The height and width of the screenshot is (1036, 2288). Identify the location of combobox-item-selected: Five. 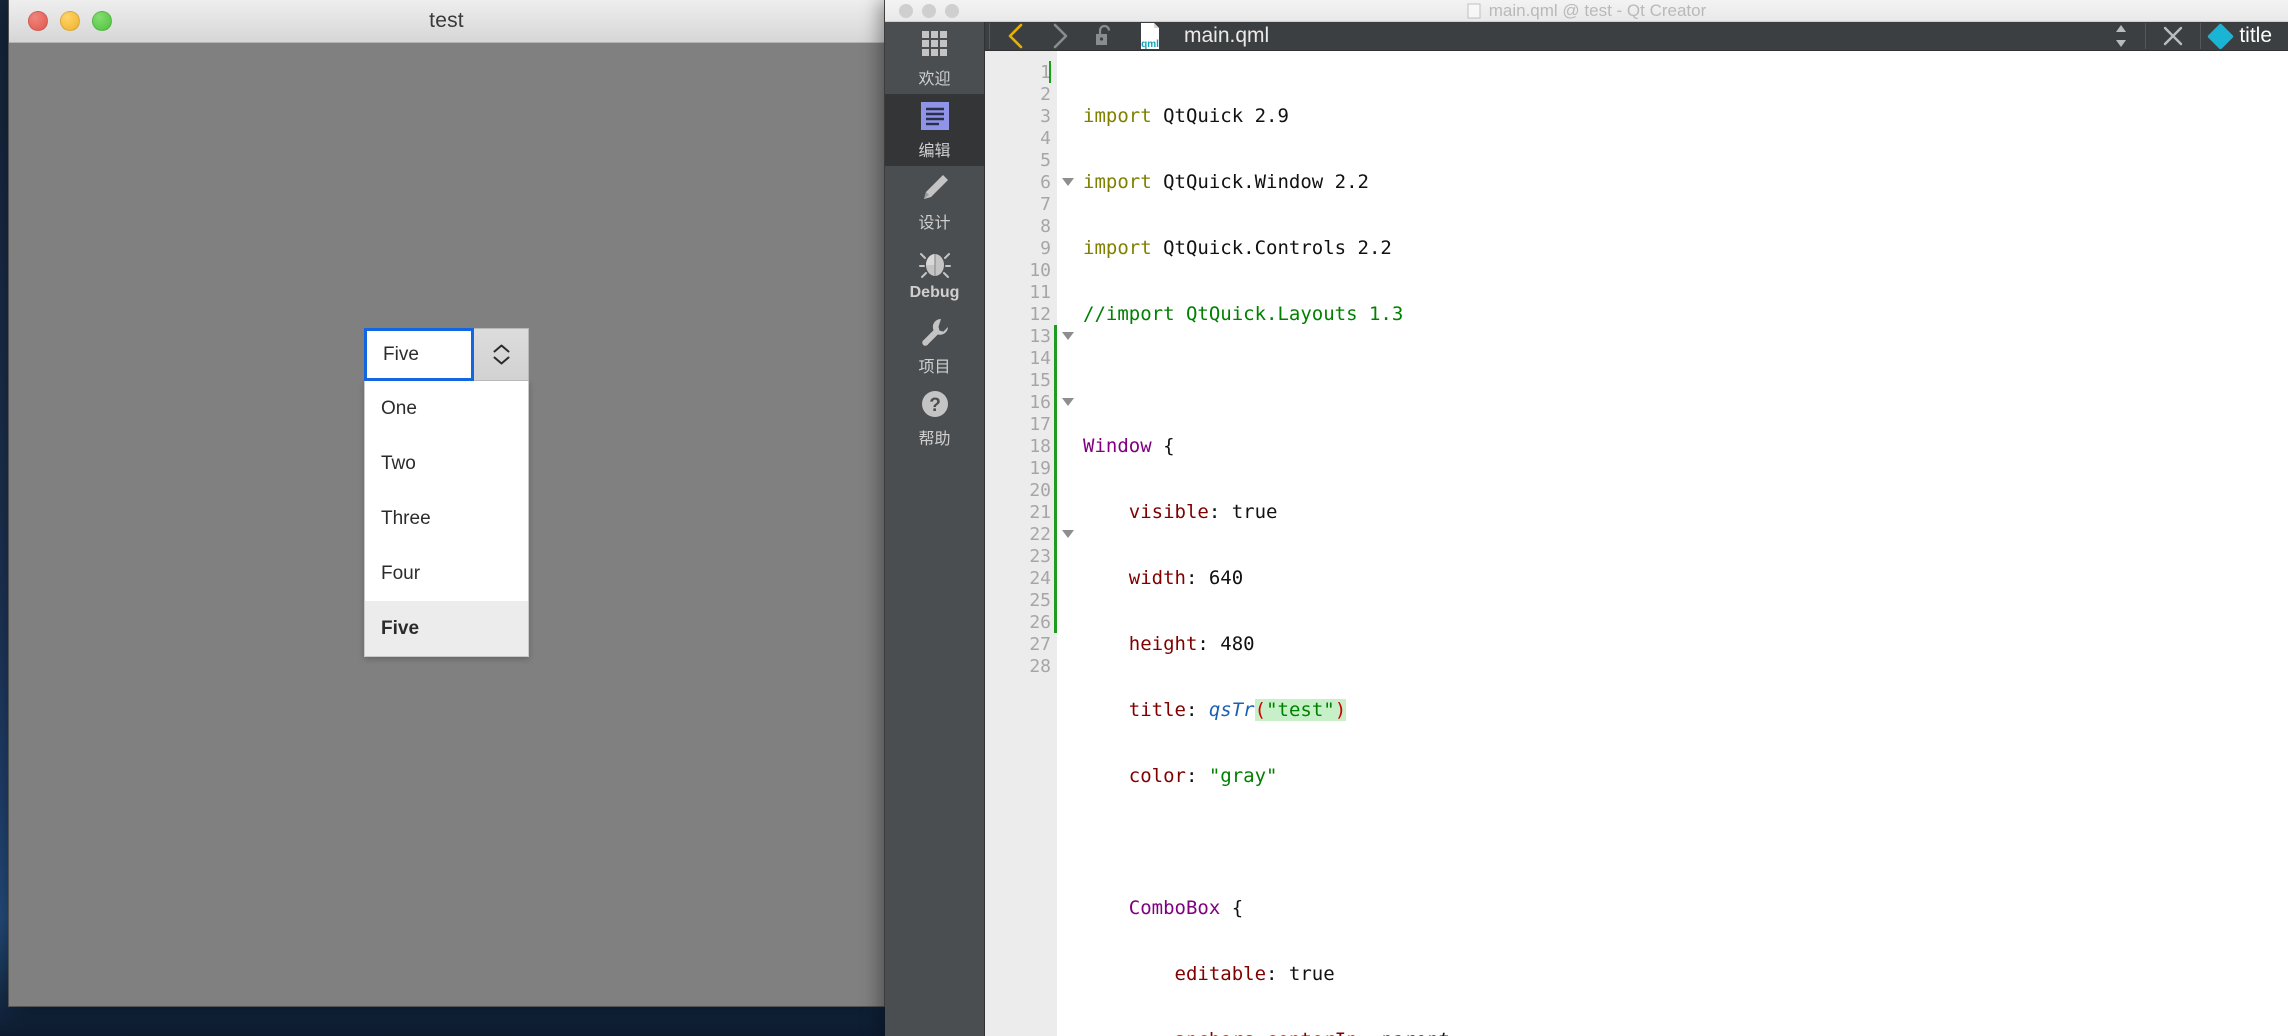
(446, 628).